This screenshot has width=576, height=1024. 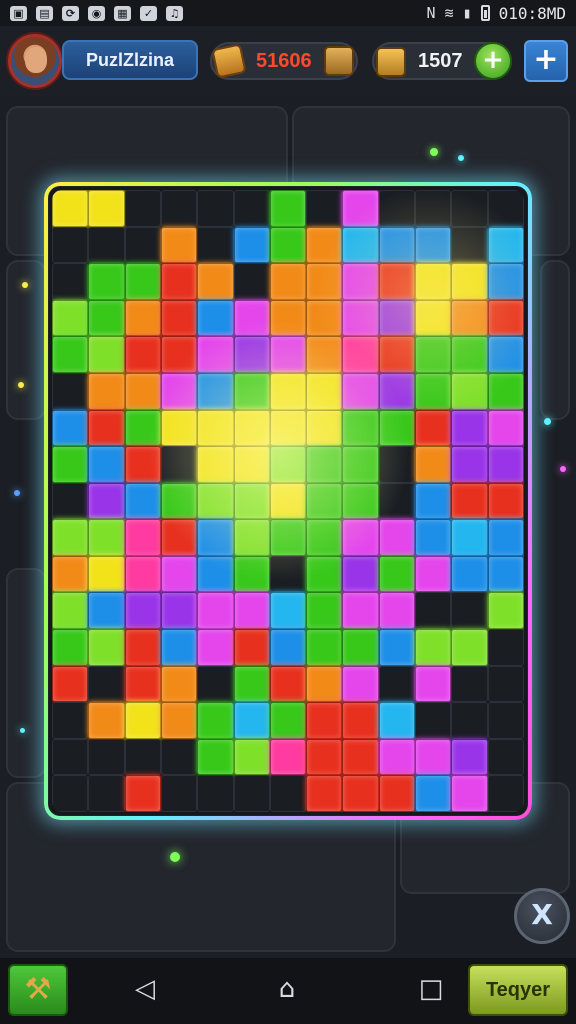 What do you see at coordinates (35, 61) in the screenshot?
I see `avatar` at bounding box center [35, 61].